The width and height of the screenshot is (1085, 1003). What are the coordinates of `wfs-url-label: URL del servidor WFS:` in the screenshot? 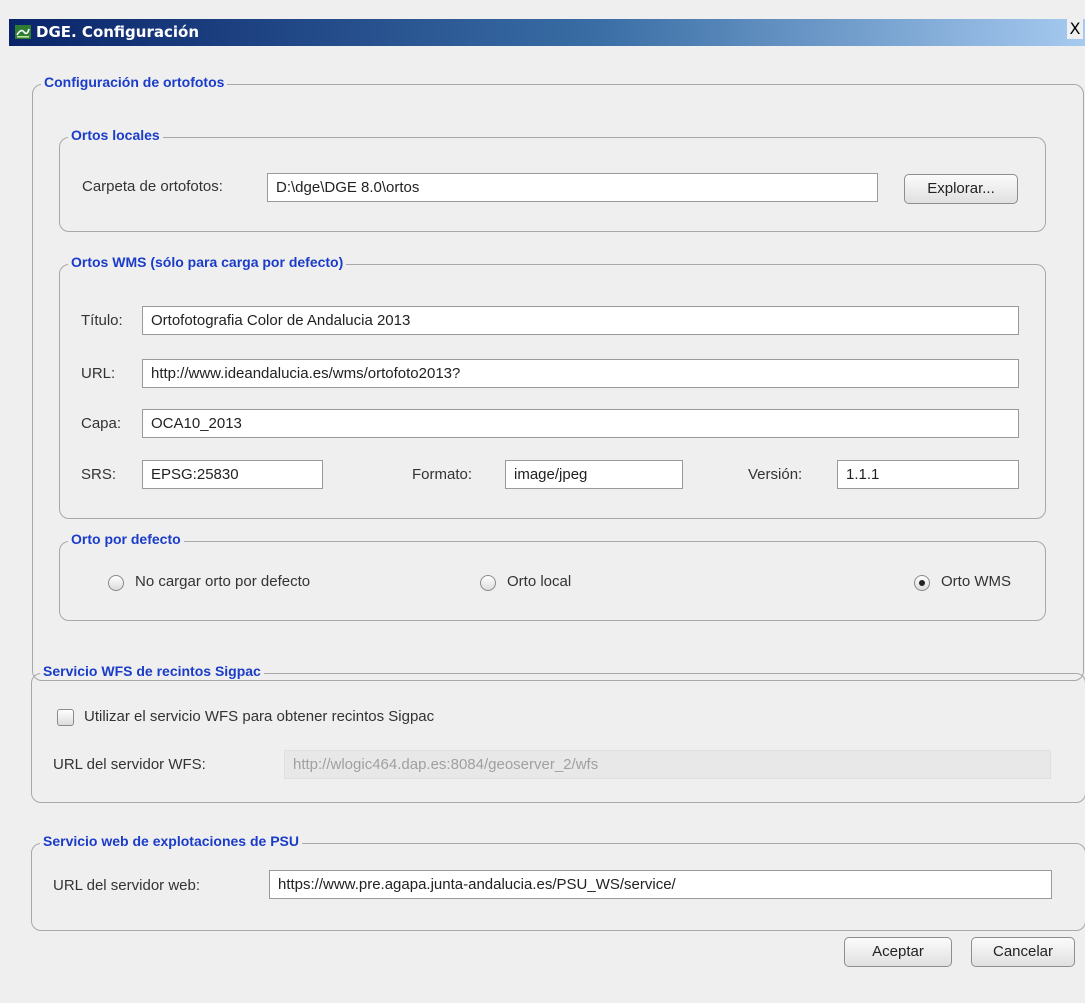 It's located at (129, 764).